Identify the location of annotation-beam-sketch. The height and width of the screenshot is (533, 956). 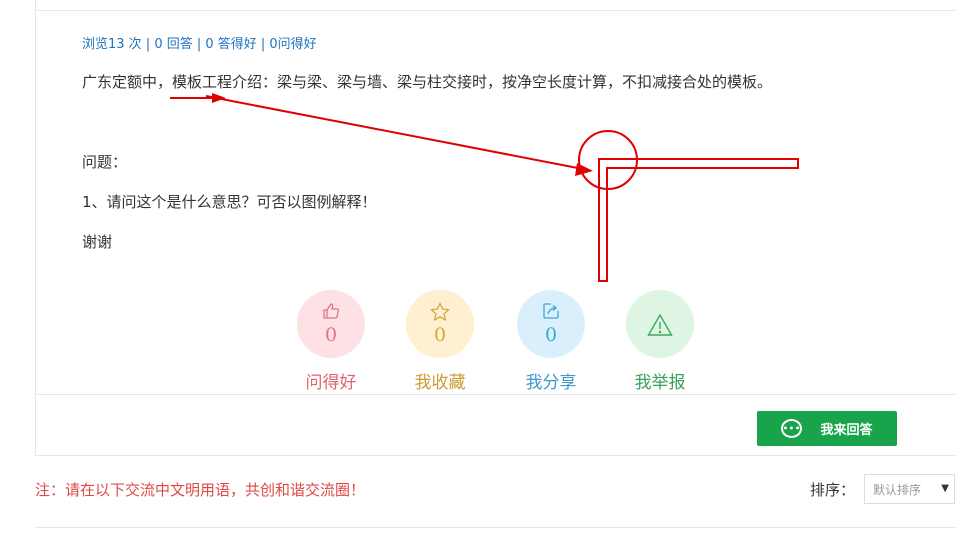
(698, 220).